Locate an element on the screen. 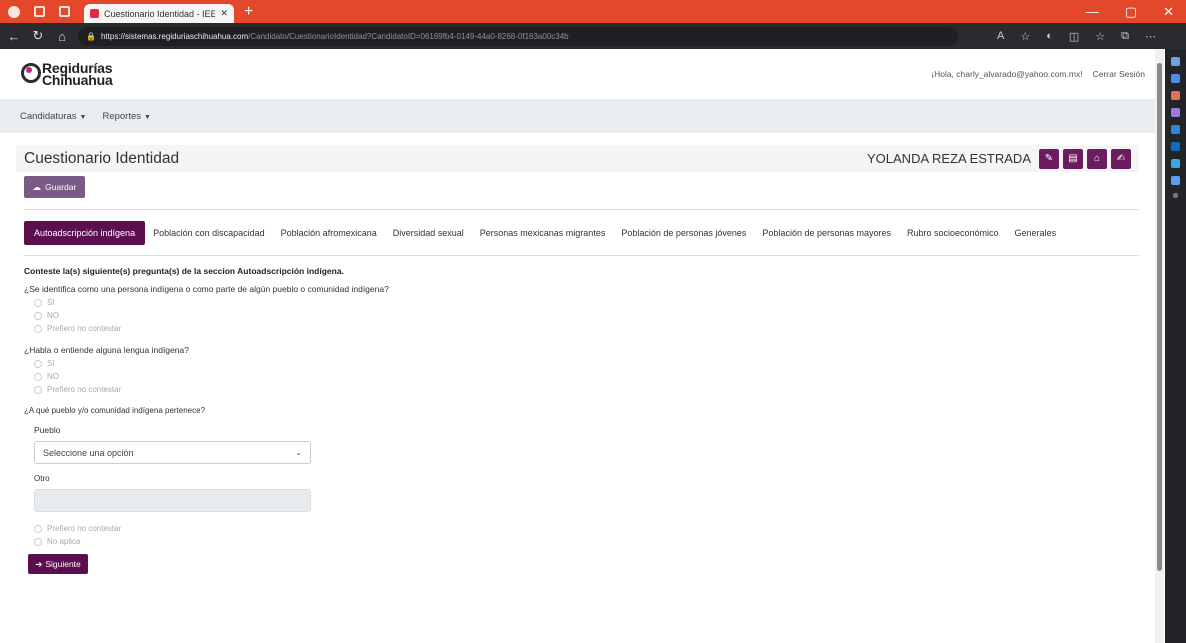 The width and height of the screenshot is (1186, 643). browser-toolbar-icons: A ☆ ◐ ◫ ☆ ⧉ ⋯ is located at coordinates (1091, 36).